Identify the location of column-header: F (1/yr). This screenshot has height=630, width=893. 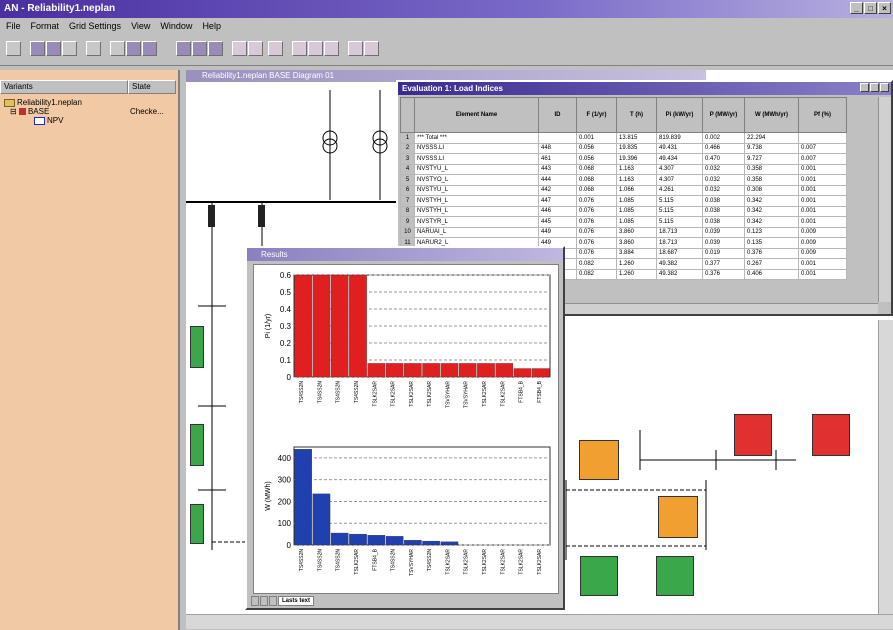
(596, 115).